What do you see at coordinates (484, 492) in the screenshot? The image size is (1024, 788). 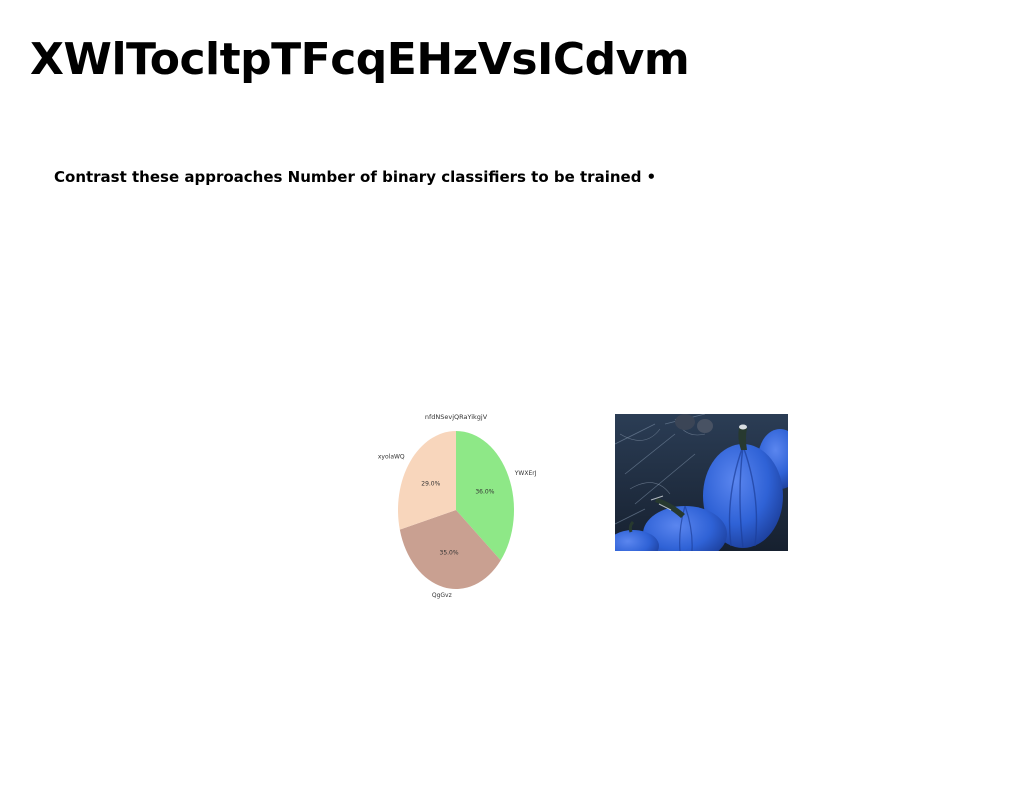 I see `pie-value-label: 36.0%` at bounding box center [484, 492].